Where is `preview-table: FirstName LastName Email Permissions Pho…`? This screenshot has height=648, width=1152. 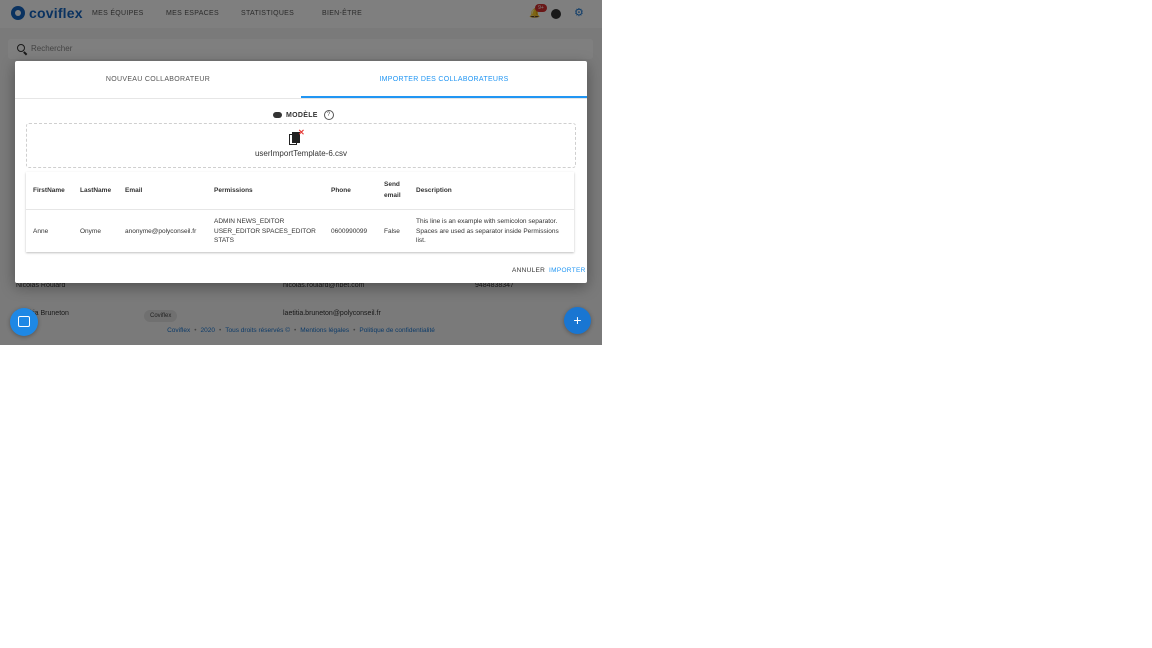 preview-table: FirstName LastName Email Permissions Pho… is located at coordinates (300, 212).